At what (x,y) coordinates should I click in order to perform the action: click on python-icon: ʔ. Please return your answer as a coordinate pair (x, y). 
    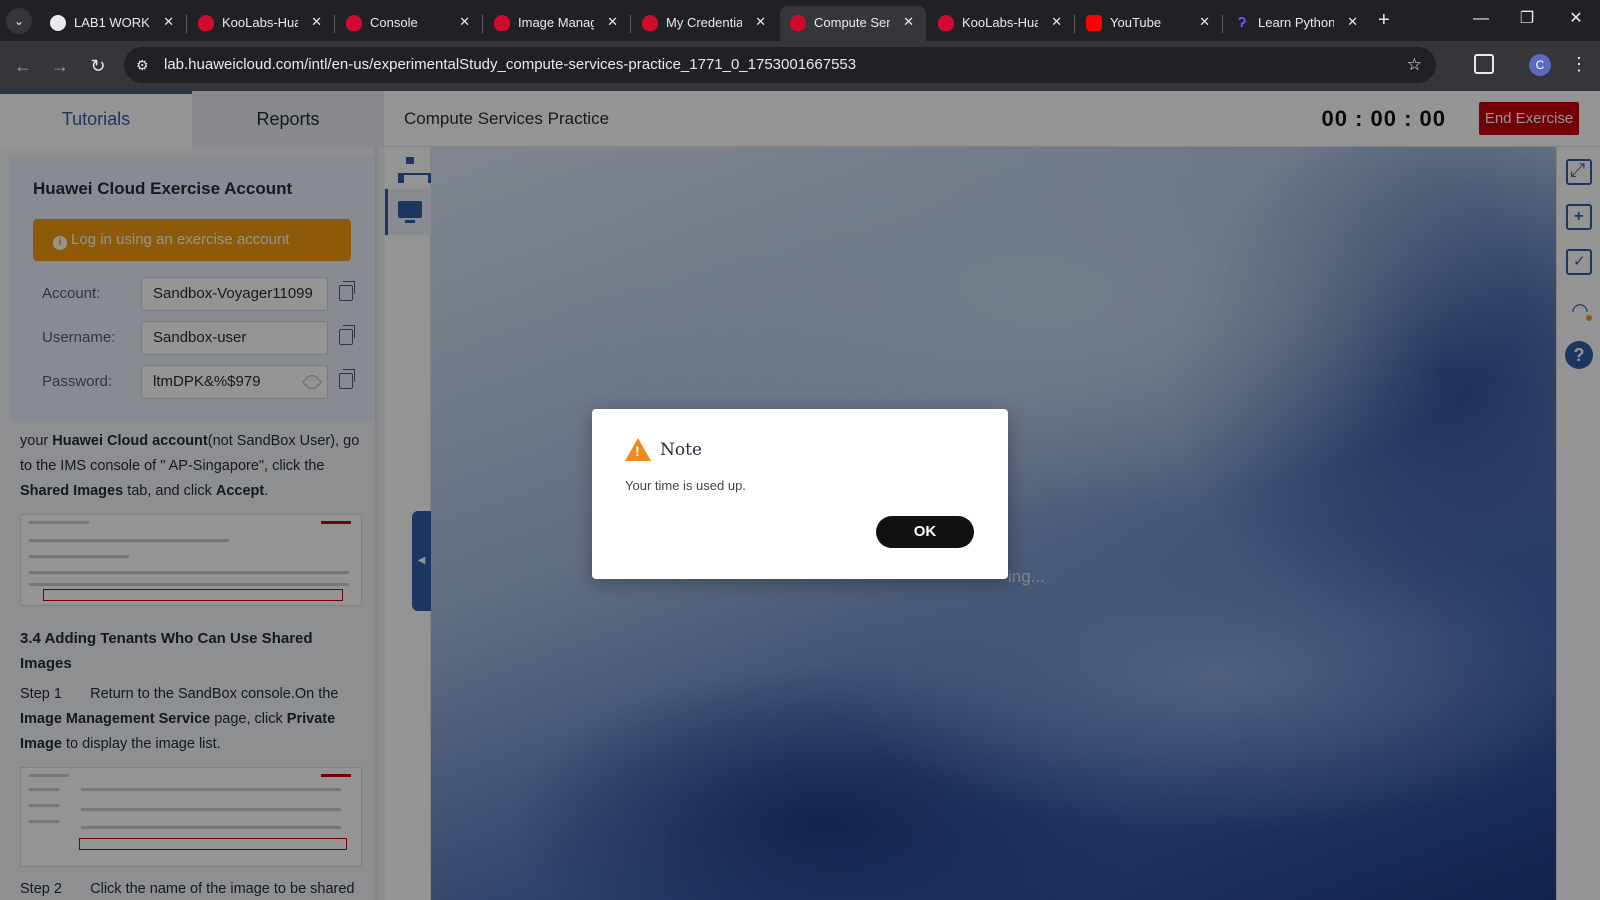
    Looking at the image, I should click on (1242, 22).